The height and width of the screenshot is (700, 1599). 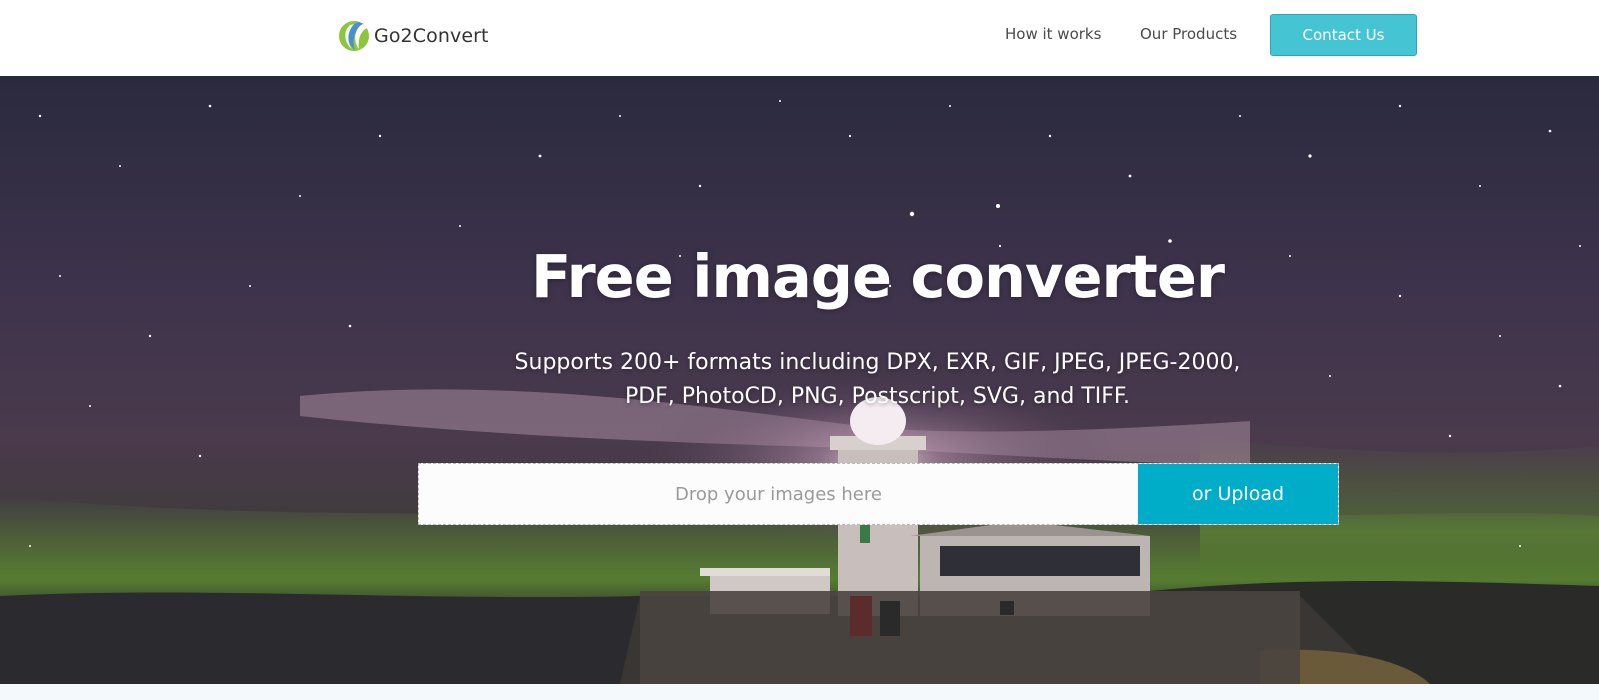 What do you see at coordinates (1343, 35) in the screenshot?
I see `contact-us-button: Contact Us` at bounding box center [1343, 35].